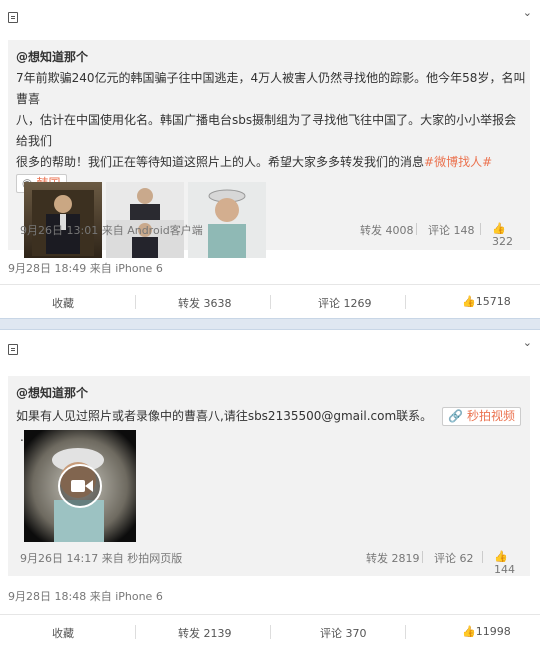 This screenshot has height=649, width=540. I want to click on repost-count: 转发 4008, so click(387, 230).